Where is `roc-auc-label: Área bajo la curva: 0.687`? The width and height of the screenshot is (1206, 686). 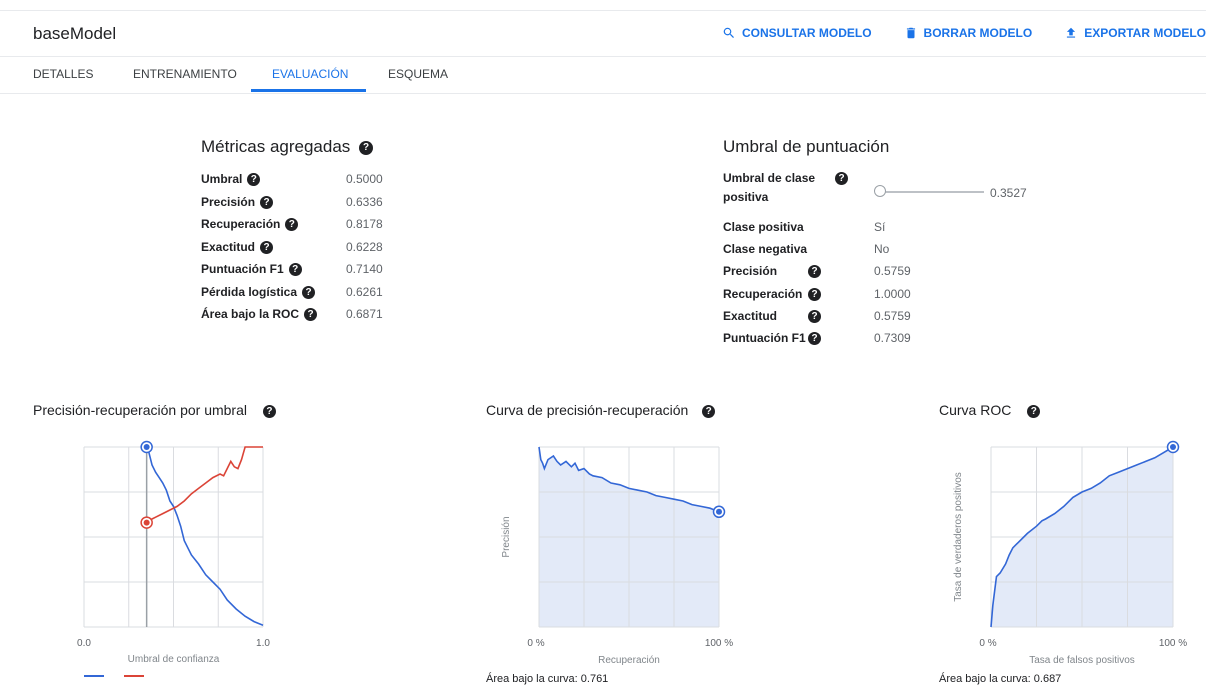 roc-auc-label: Área bajo la curva: 0.687 is located at coordinates (1000, 679).